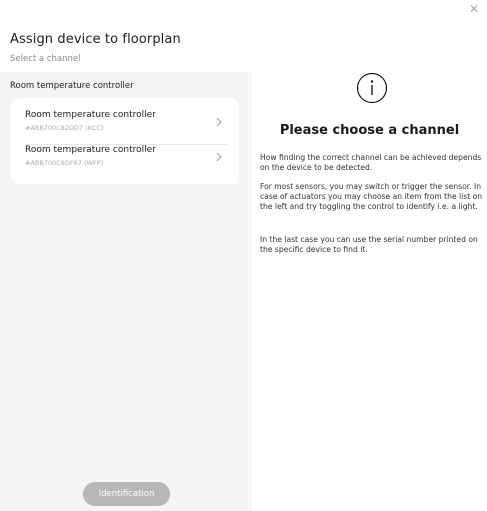 Image resolution: width=487 pixels, height=511 pixels. I want to click on info-heading: Please choose a channel, so click(369, 130).